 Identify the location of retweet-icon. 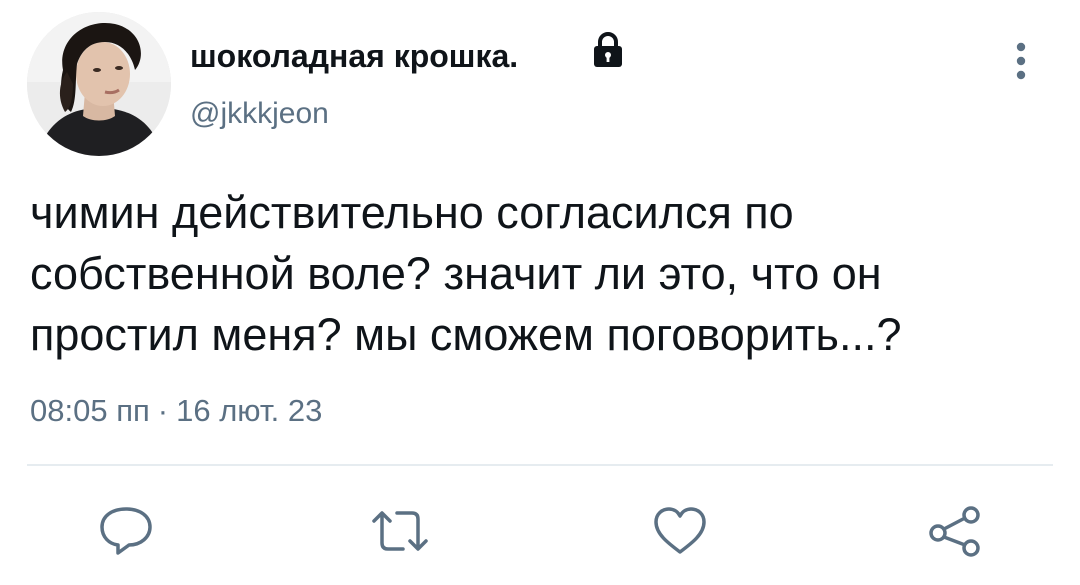
(400, 531).